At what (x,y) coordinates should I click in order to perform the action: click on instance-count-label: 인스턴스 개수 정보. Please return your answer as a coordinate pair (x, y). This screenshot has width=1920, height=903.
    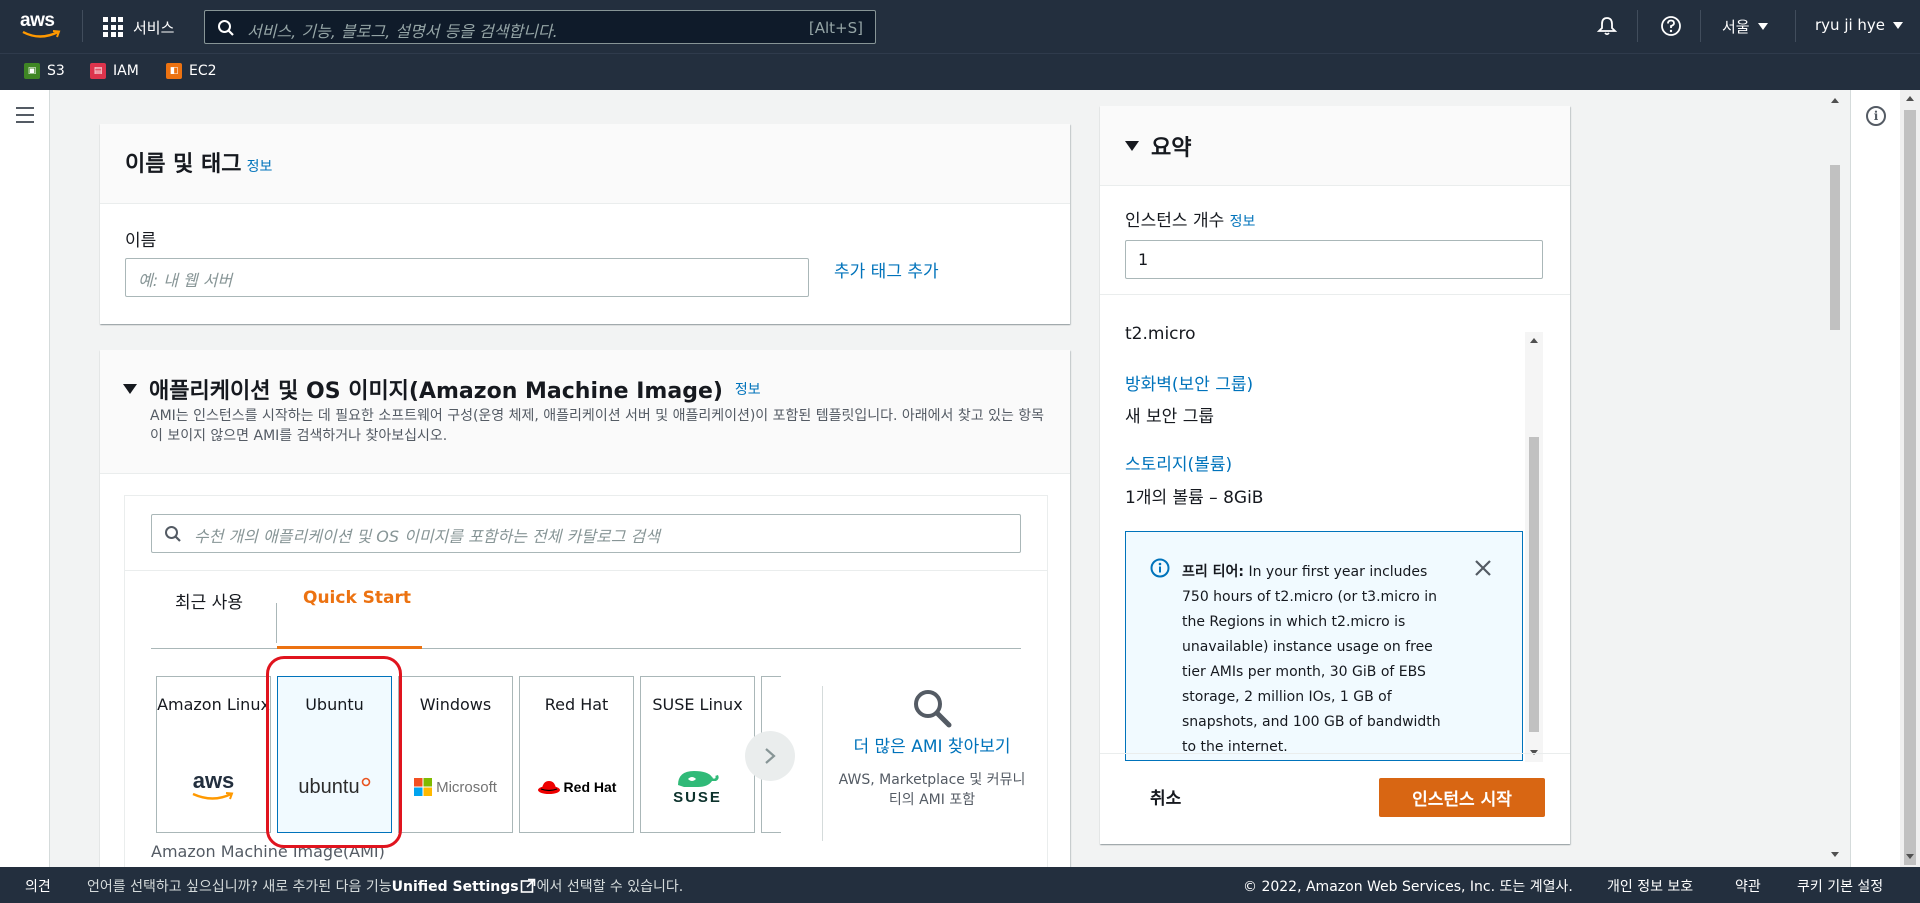
    Looking at the image, I should click on (1190, 218).